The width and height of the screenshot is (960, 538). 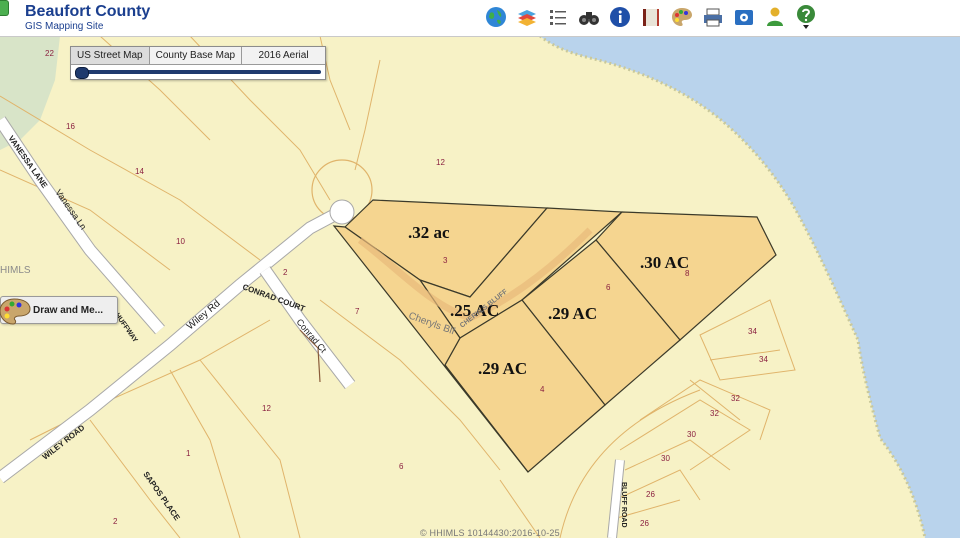 What do you see at coordinates (664, 262) in the screenshot?
I see `parcel-label-4: .30 AC` at bounding box center [664, 262].